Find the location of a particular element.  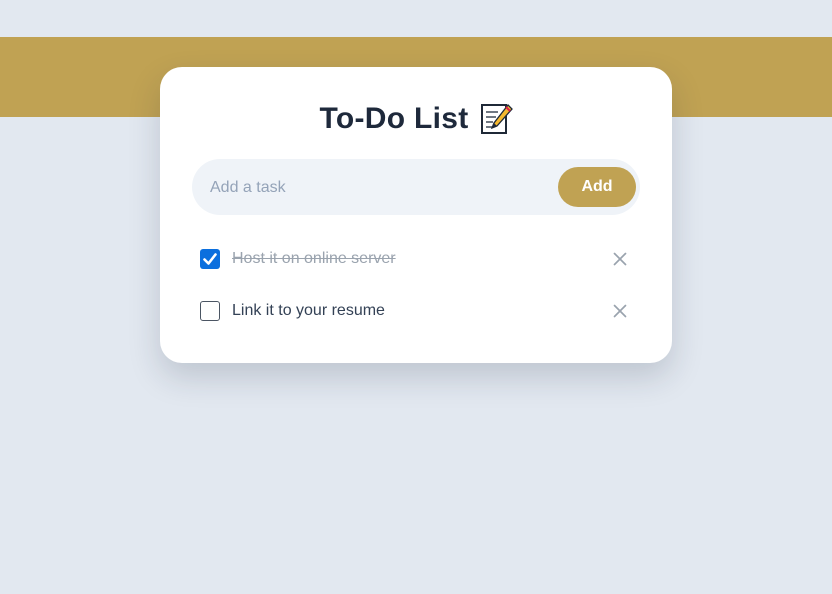

page-title: To-Do List is located at coordinates (394, 118).